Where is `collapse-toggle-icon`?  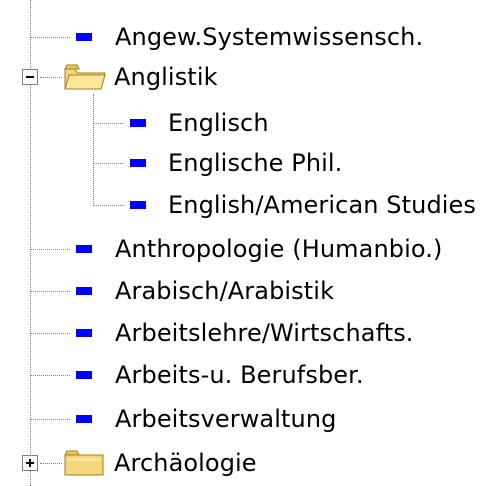 collapse-toggle-icon is located at coordinates (30, 77).